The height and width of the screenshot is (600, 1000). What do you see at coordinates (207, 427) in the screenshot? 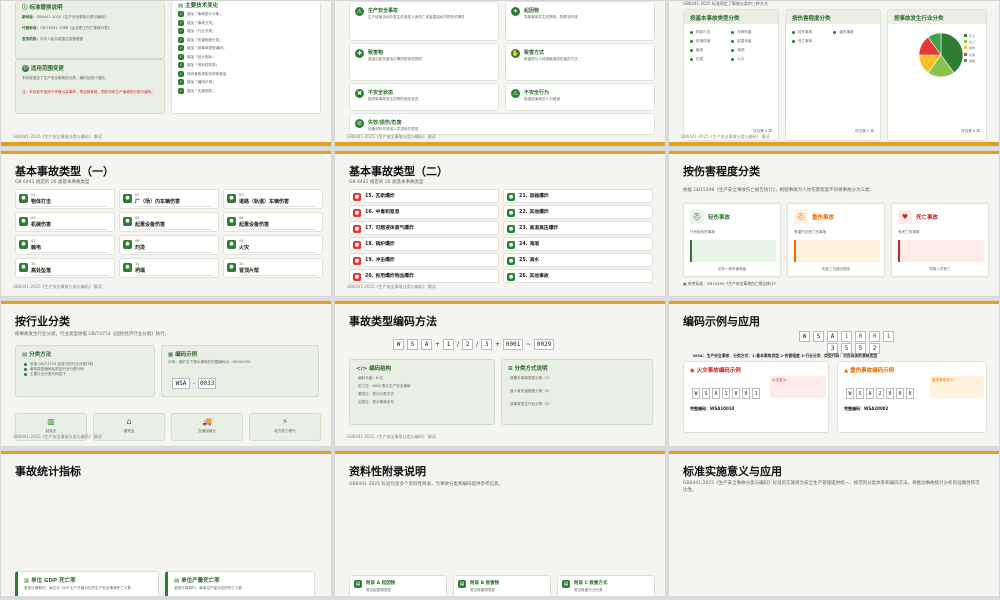
I see `industry-tile: 🚚 交通运输业` at bounding box center [207, 427].